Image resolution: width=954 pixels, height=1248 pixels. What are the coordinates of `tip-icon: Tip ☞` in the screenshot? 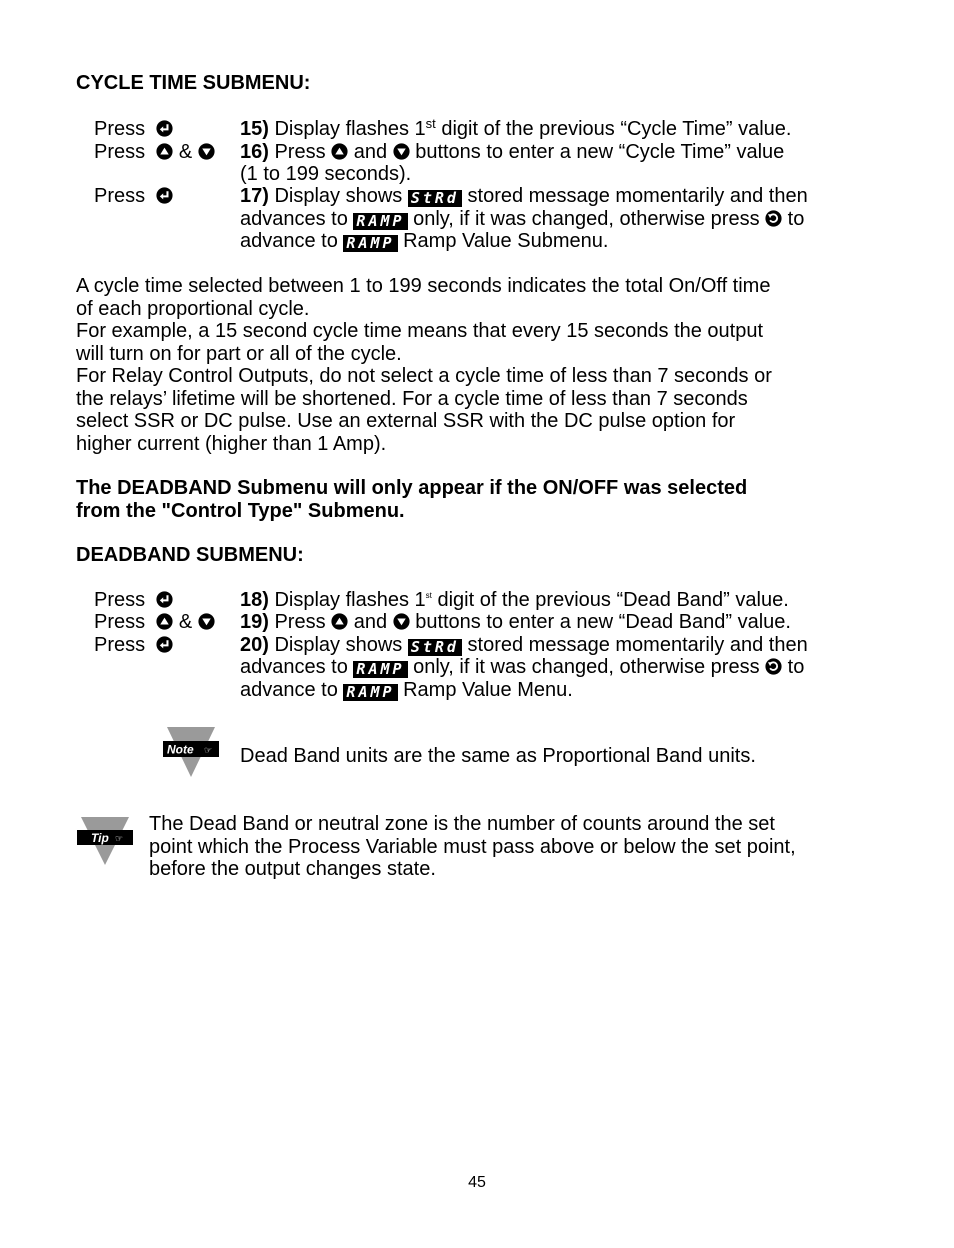 It's located at (105, 842).